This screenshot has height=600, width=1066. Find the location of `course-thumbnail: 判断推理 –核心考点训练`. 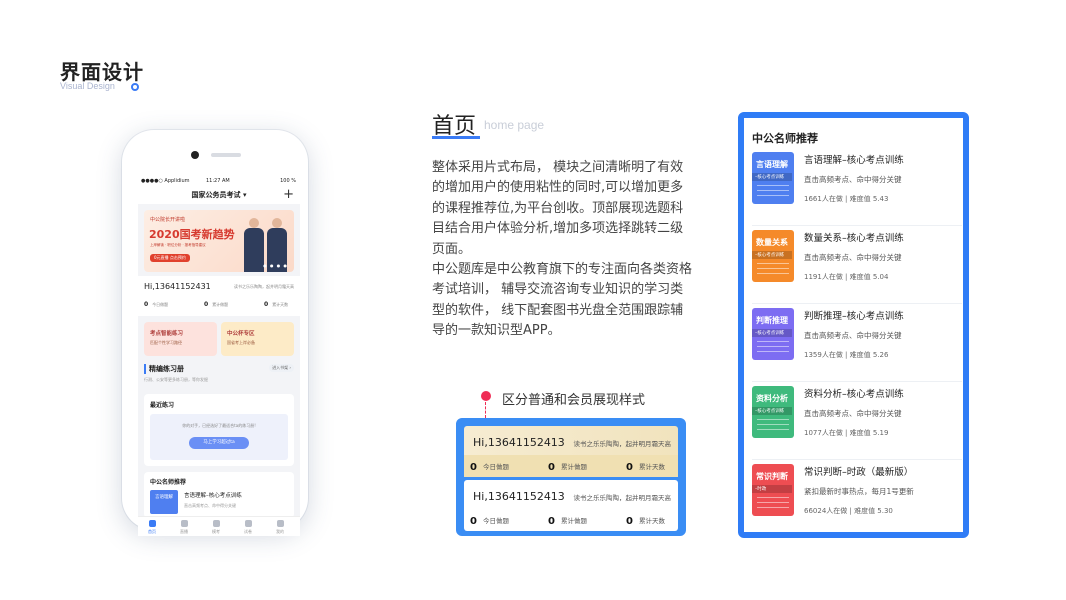

course-thumbnail: 判断推理 –核心考点训练 is located at coordinates (773, 334).